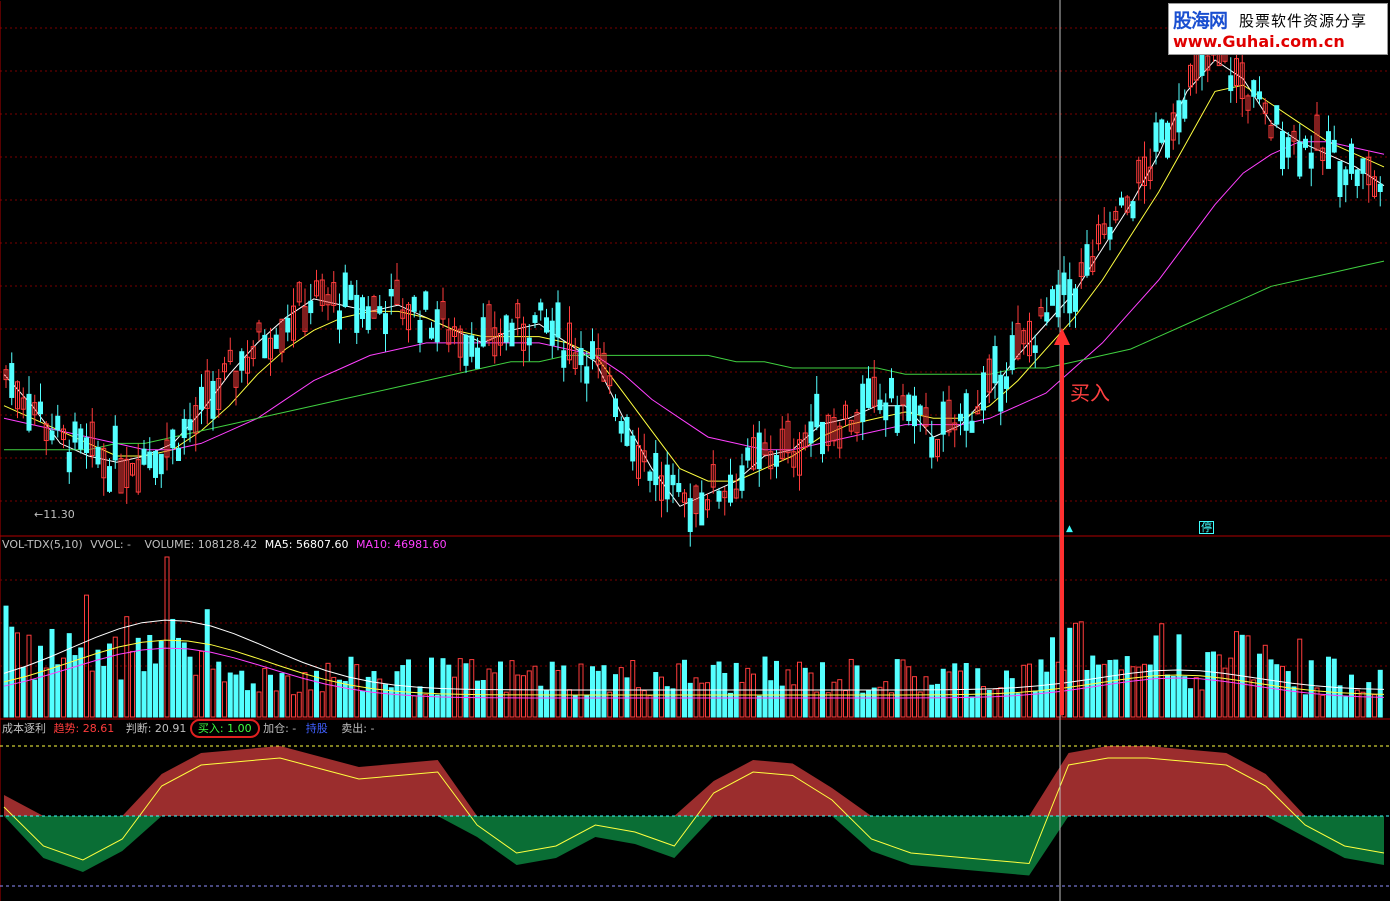  What do you see at coordinates (694, 846) in the screenshot?
I see `indicator-negative-area` at bounding box center [694, 846].